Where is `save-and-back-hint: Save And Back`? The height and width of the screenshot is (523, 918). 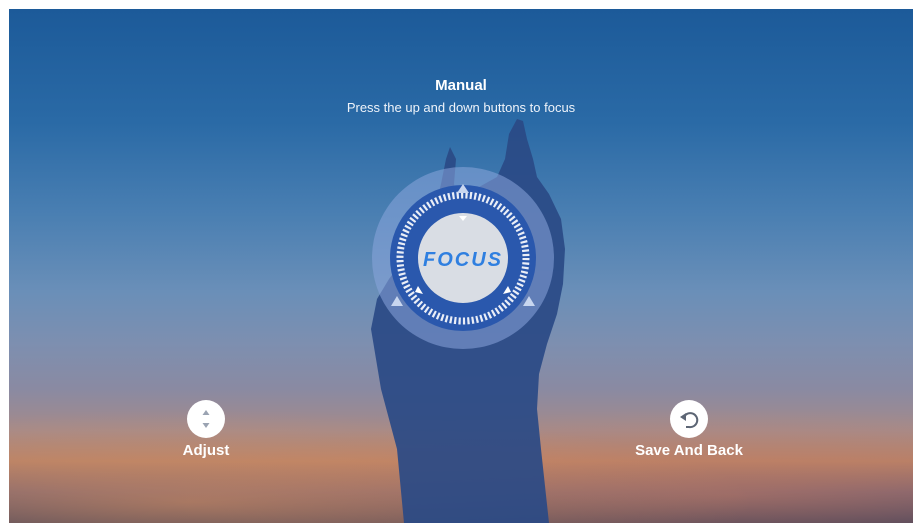
save-and-back-hint: Save And Back is located at coordinates (689, 429).